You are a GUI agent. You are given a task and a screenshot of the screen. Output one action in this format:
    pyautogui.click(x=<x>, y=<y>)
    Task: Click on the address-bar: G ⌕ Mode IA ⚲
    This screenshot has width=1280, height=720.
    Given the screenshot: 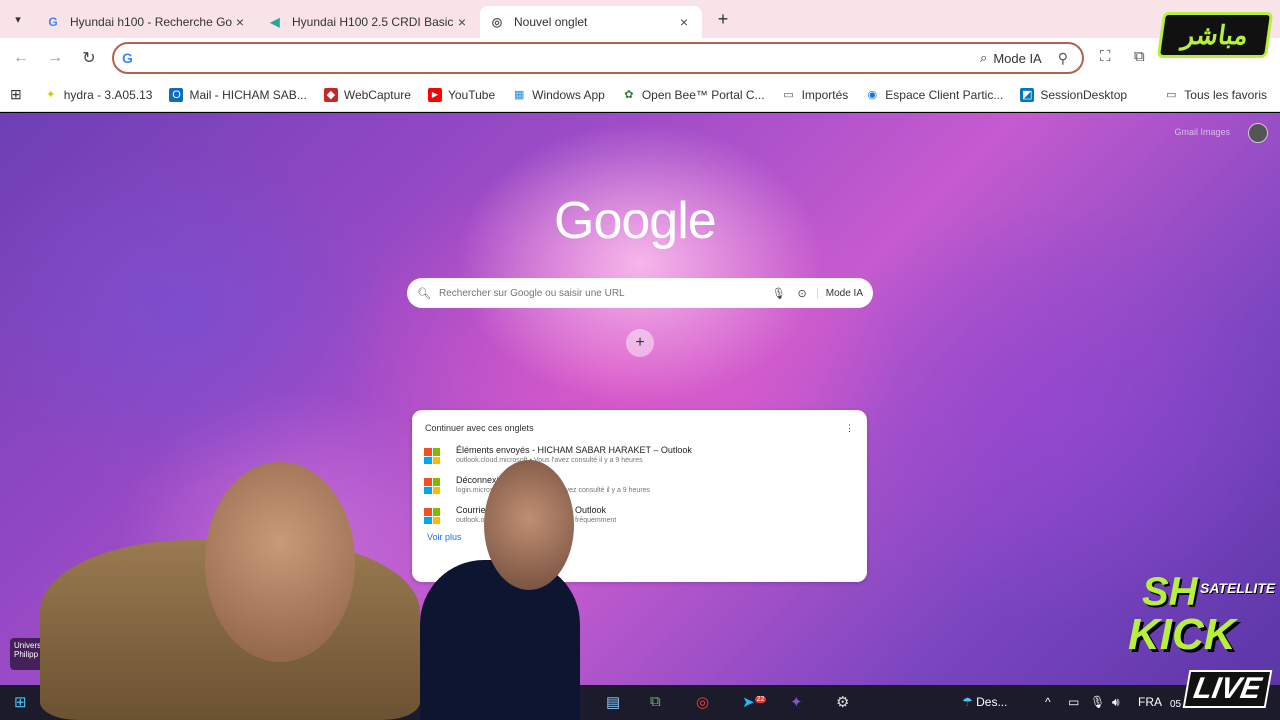 What is the action you would take?
    pyautogui.click(x=598, y=58)
    